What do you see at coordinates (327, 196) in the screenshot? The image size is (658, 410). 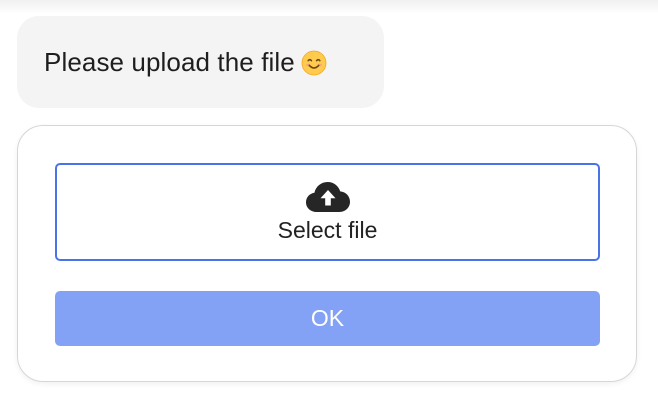 I see `cloud-upload-icon` at bounding box center [327, 196].